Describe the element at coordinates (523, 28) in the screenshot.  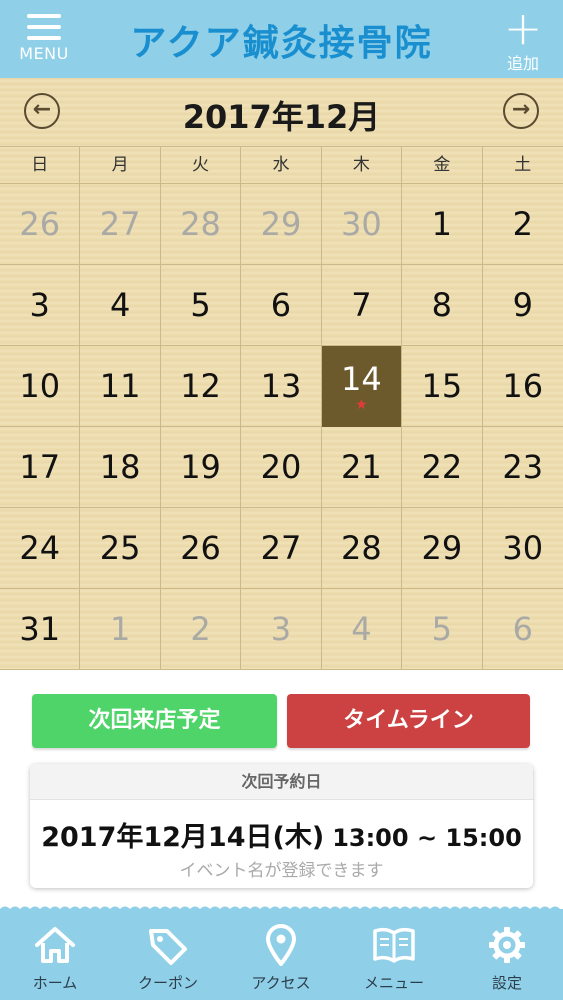
I see `plus-icon: +` at that location.